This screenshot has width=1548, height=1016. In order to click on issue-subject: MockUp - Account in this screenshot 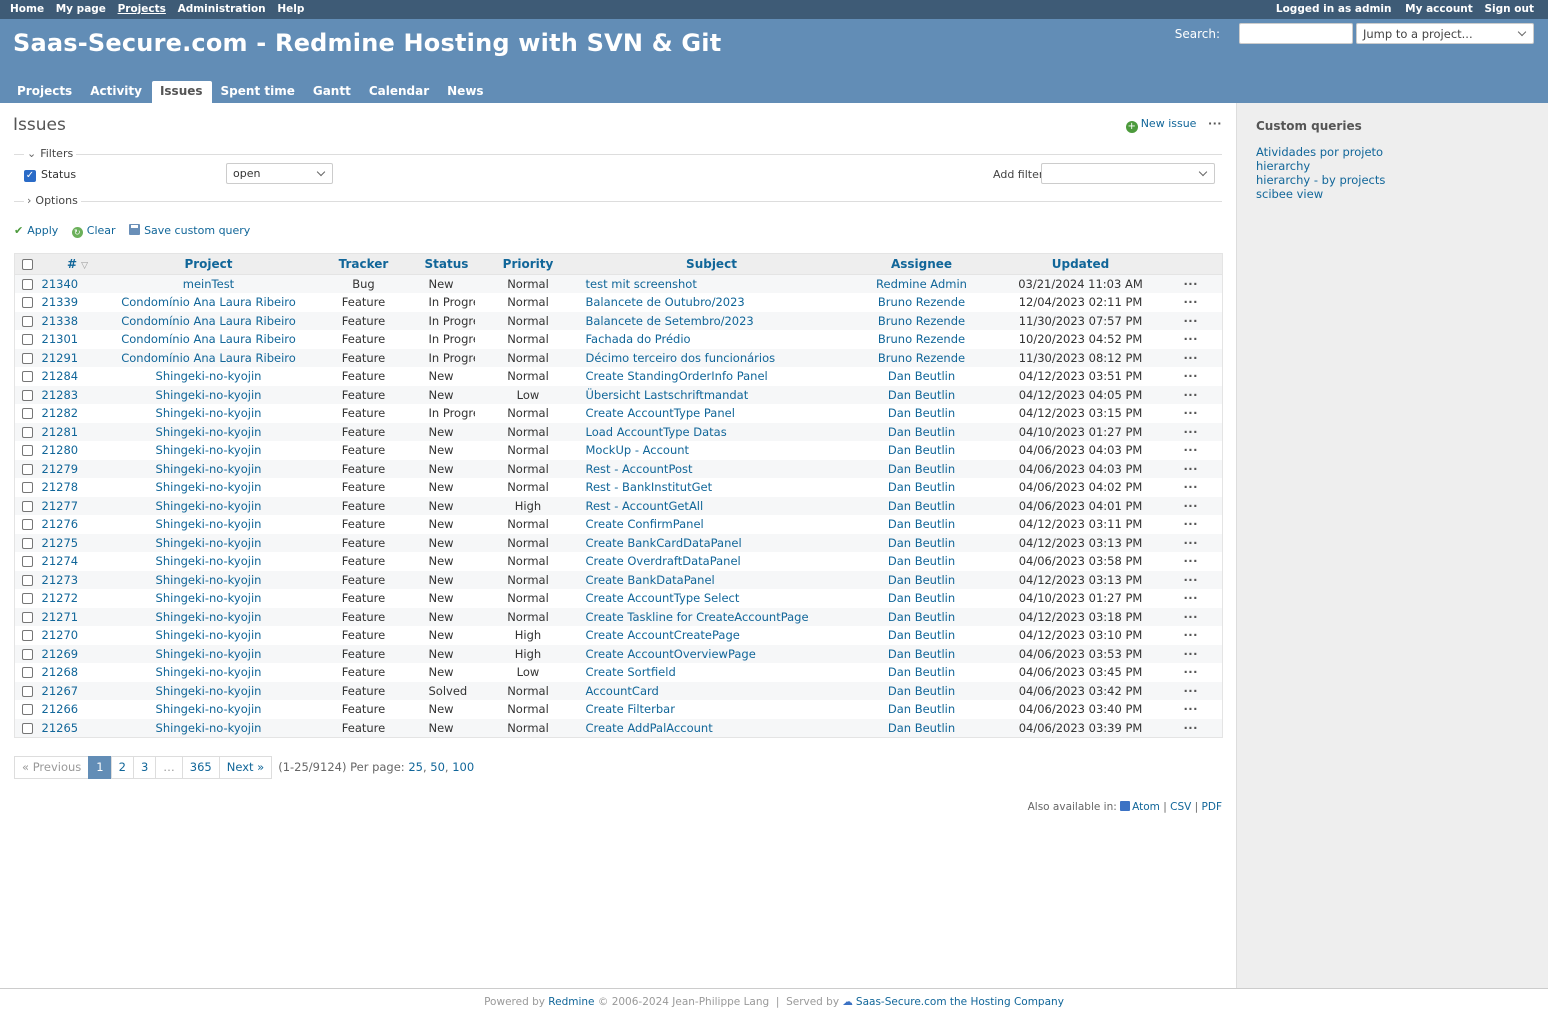, I will do `click(638, 450)`.